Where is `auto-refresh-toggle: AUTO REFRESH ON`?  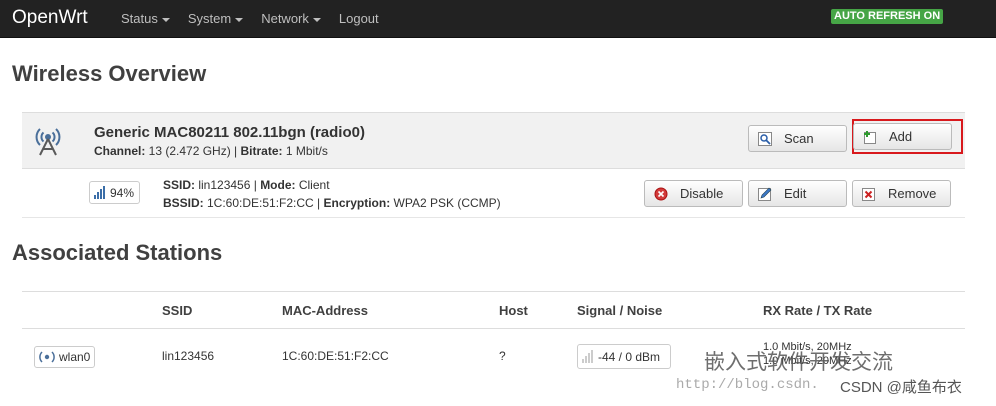 auto-refresh-toggle: AUTO REFRESH ON is located at coordinates (887, 16).